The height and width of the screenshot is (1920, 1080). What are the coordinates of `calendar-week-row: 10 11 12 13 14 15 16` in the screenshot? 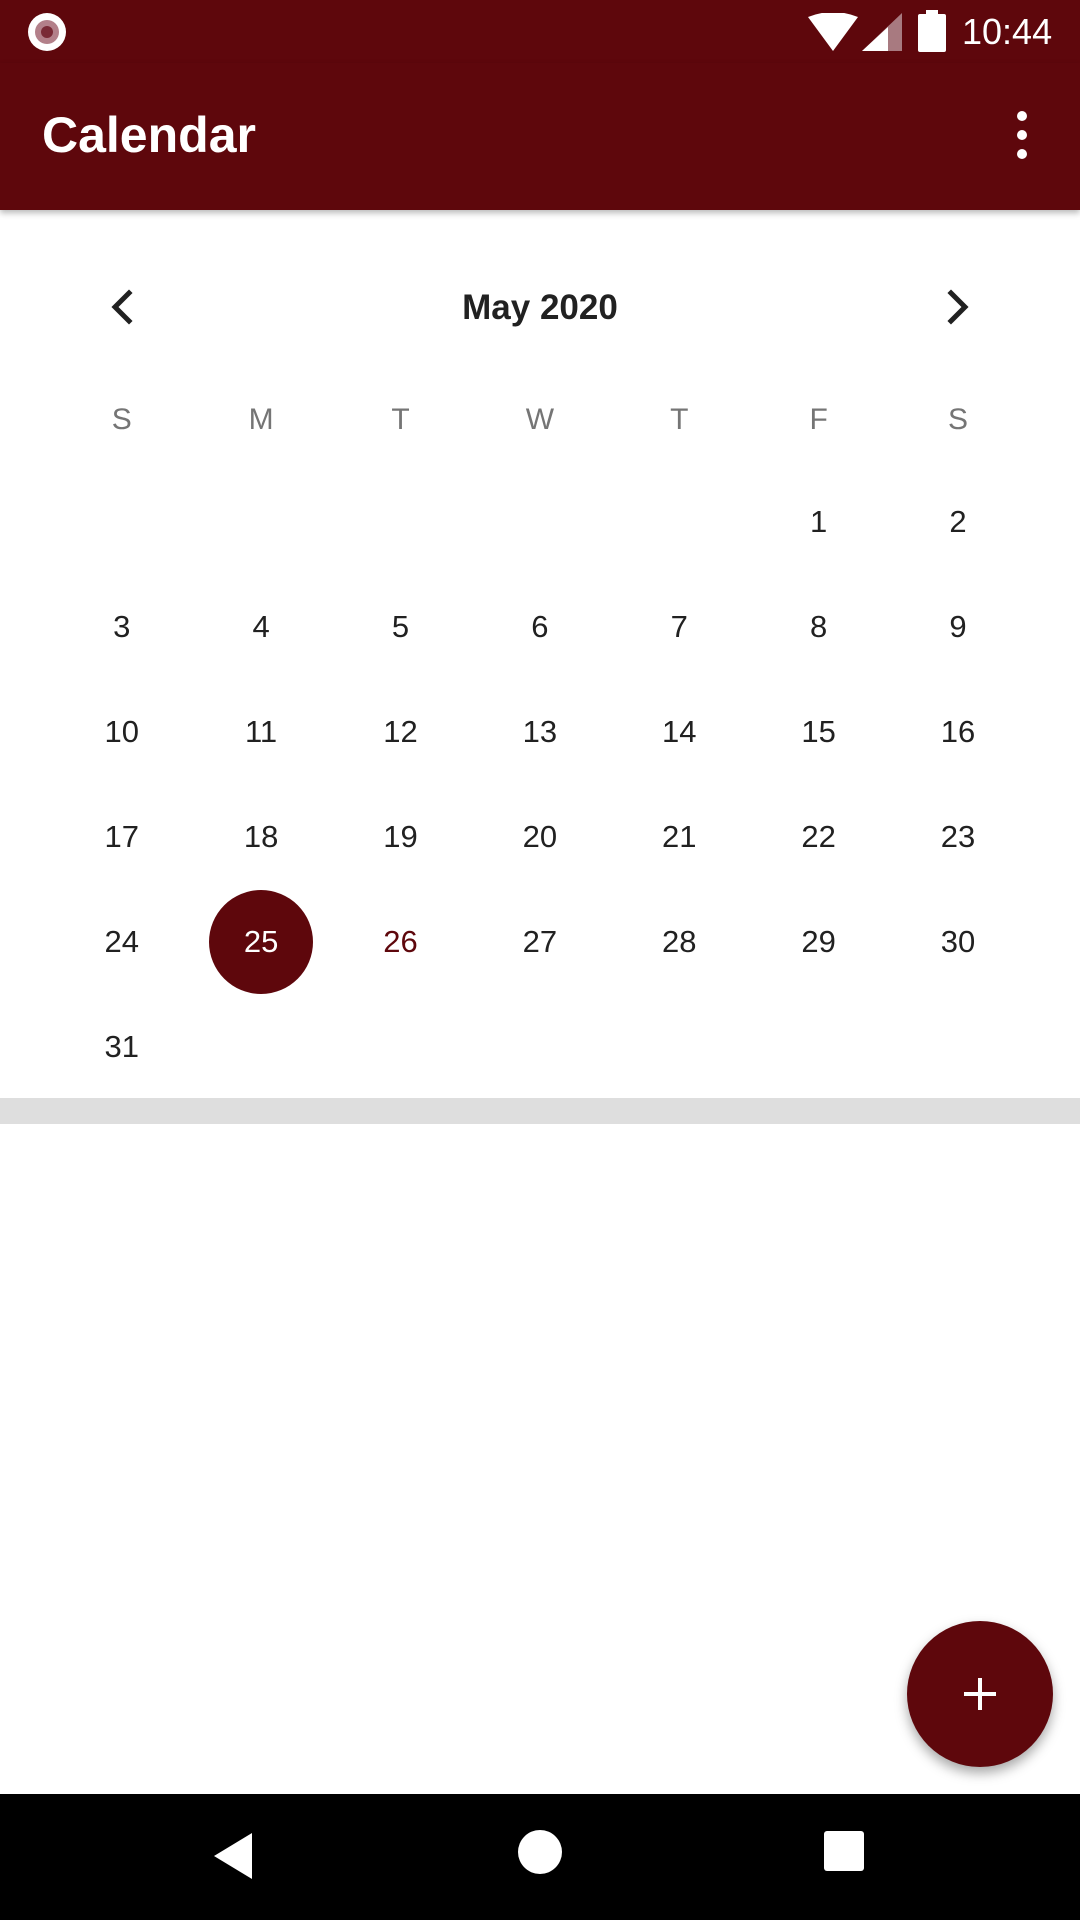 It's located at (540, 731).